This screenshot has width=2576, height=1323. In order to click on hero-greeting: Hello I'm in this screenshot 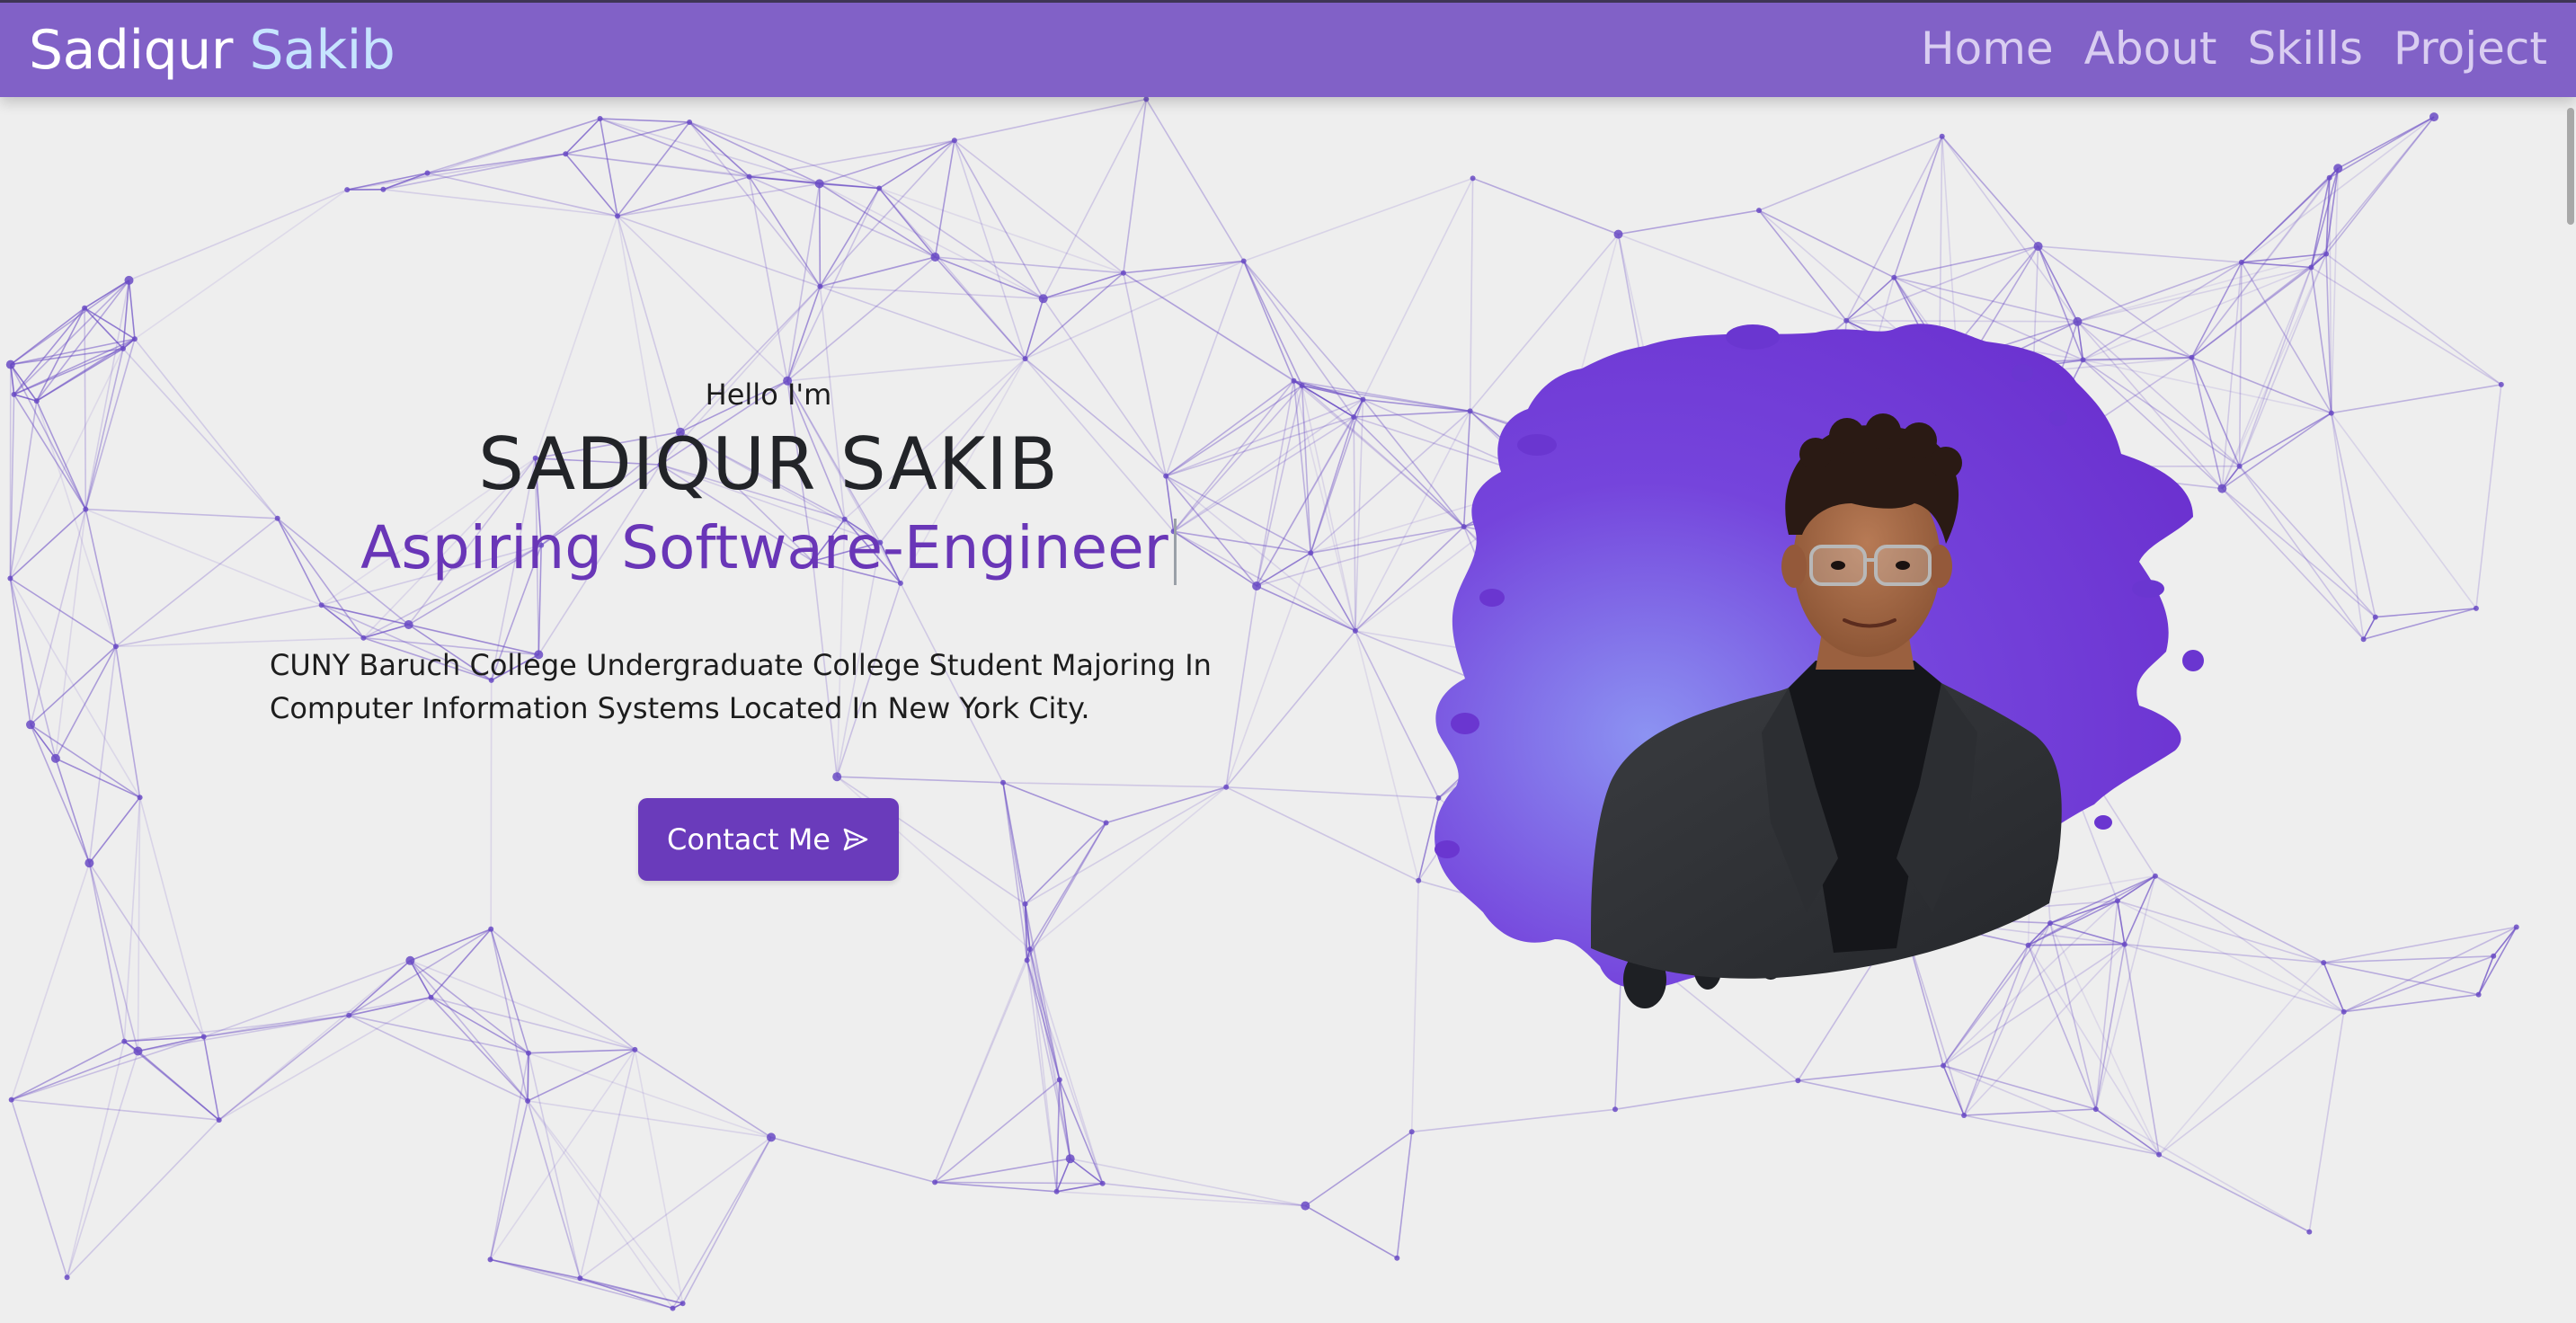, I will do `click(768, 394)`.